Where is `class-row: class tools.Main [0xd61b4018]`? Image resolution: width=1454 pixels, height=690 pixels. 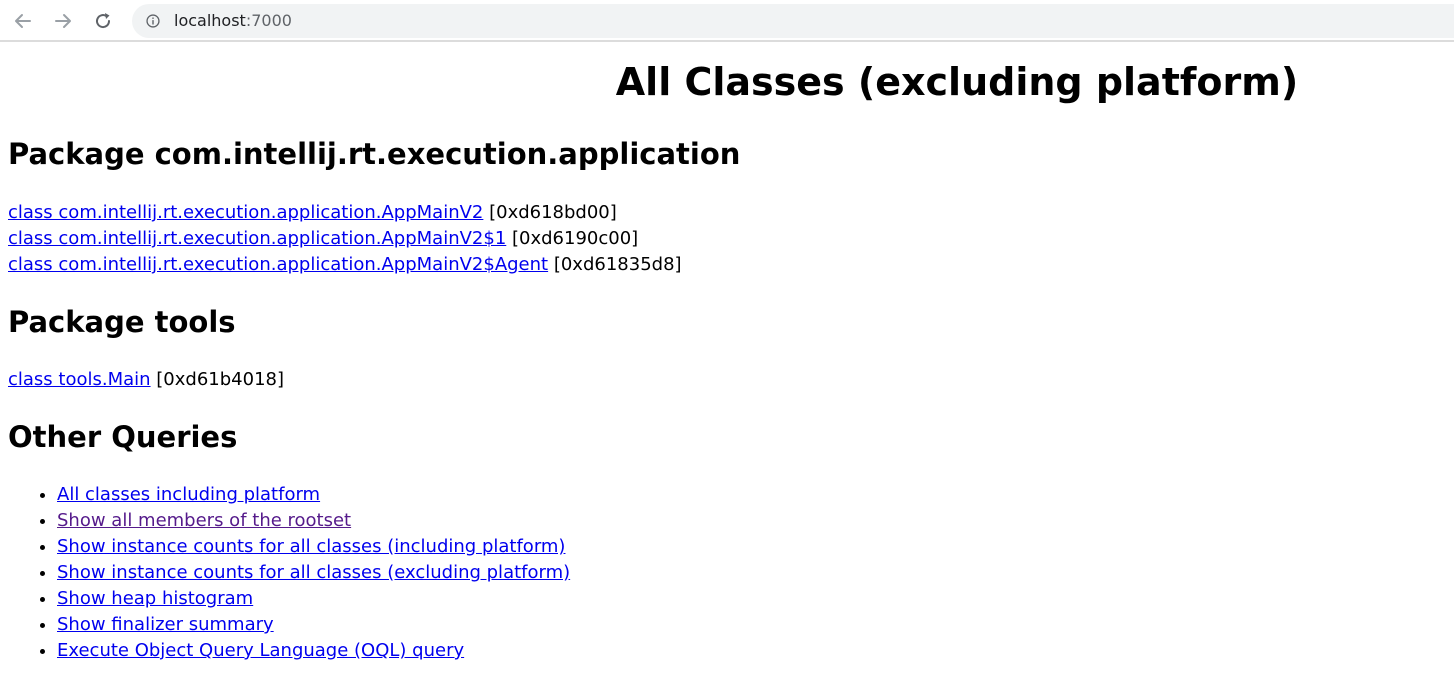
class-row: class tools.Main [0xd61b4018] is located at coordinates (146, 380).